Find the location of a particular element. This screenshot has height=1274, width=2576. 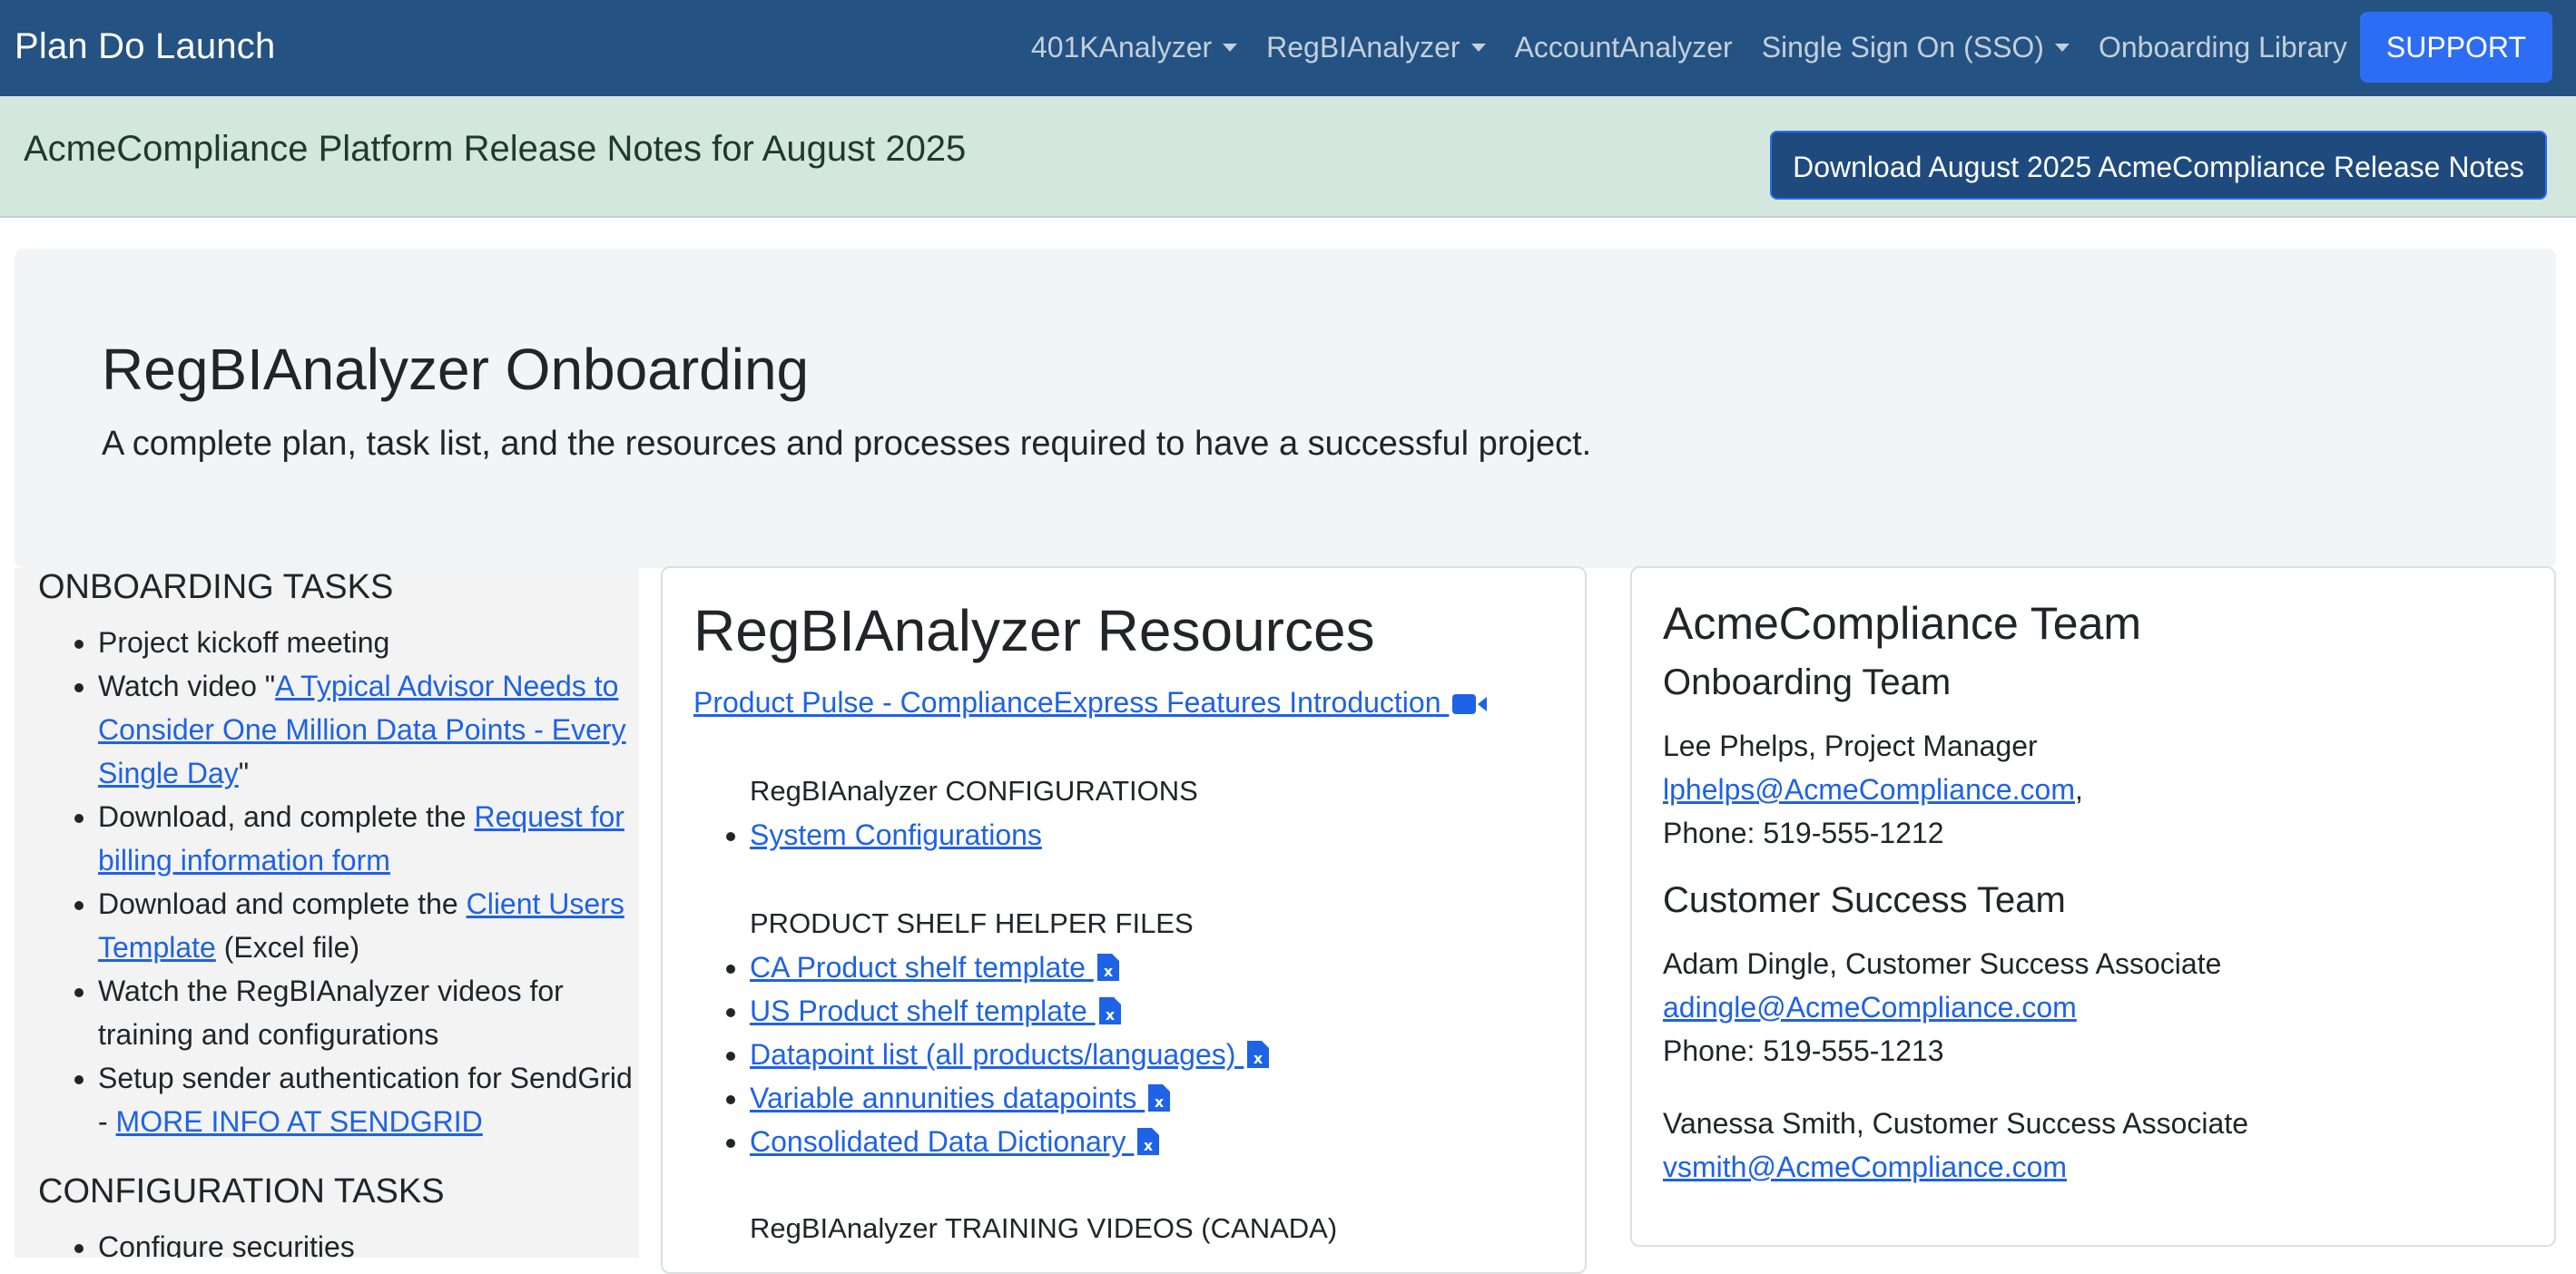

nav-item-label: Onboarding Library is located at coordinates (2222, 47).